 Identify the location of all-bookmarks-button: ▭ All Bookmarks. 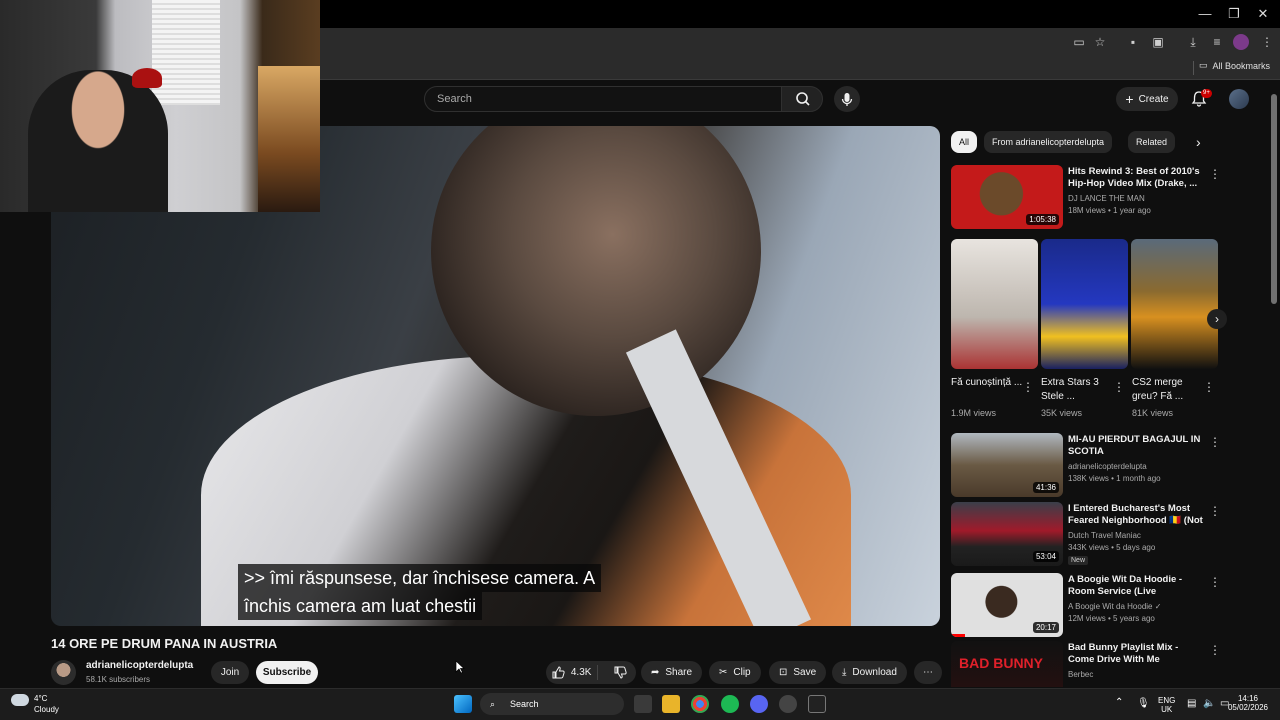
(1234, 65).